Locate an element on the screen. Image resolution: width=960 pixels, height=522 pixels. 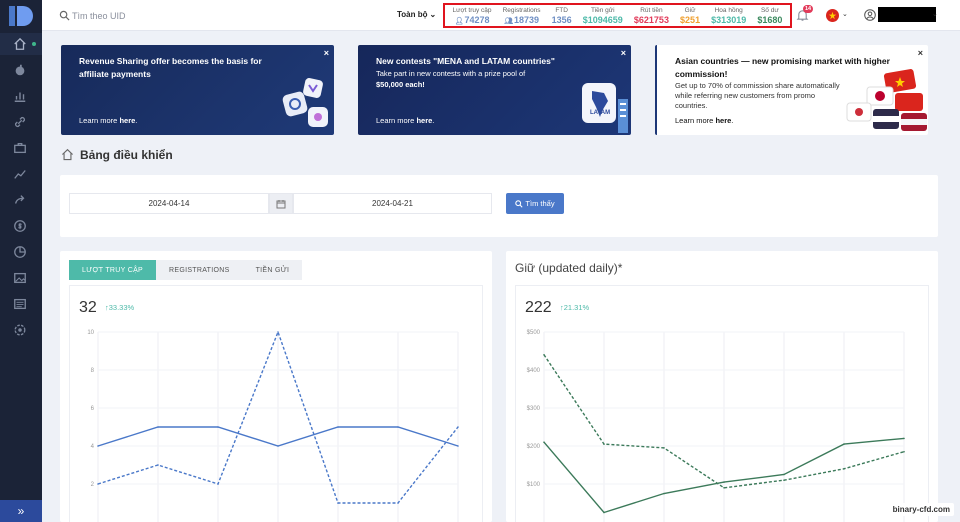
tokens-illustration-icon is located at coordinates (305, 102).